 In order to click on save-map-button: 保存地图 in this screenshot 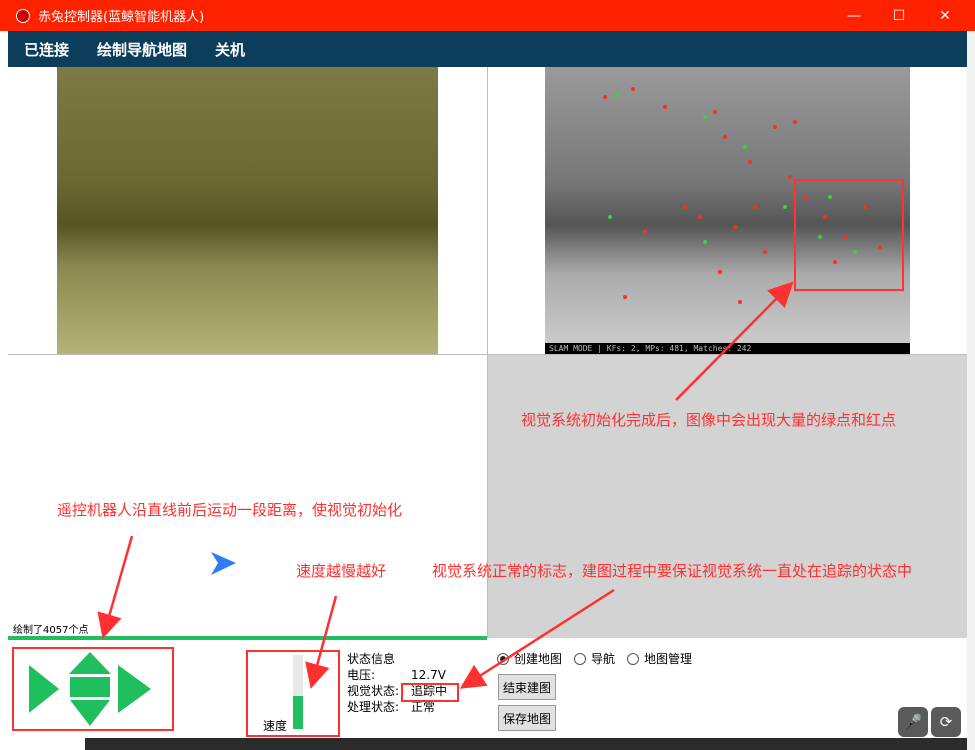, I will do `click(527, 718)`.